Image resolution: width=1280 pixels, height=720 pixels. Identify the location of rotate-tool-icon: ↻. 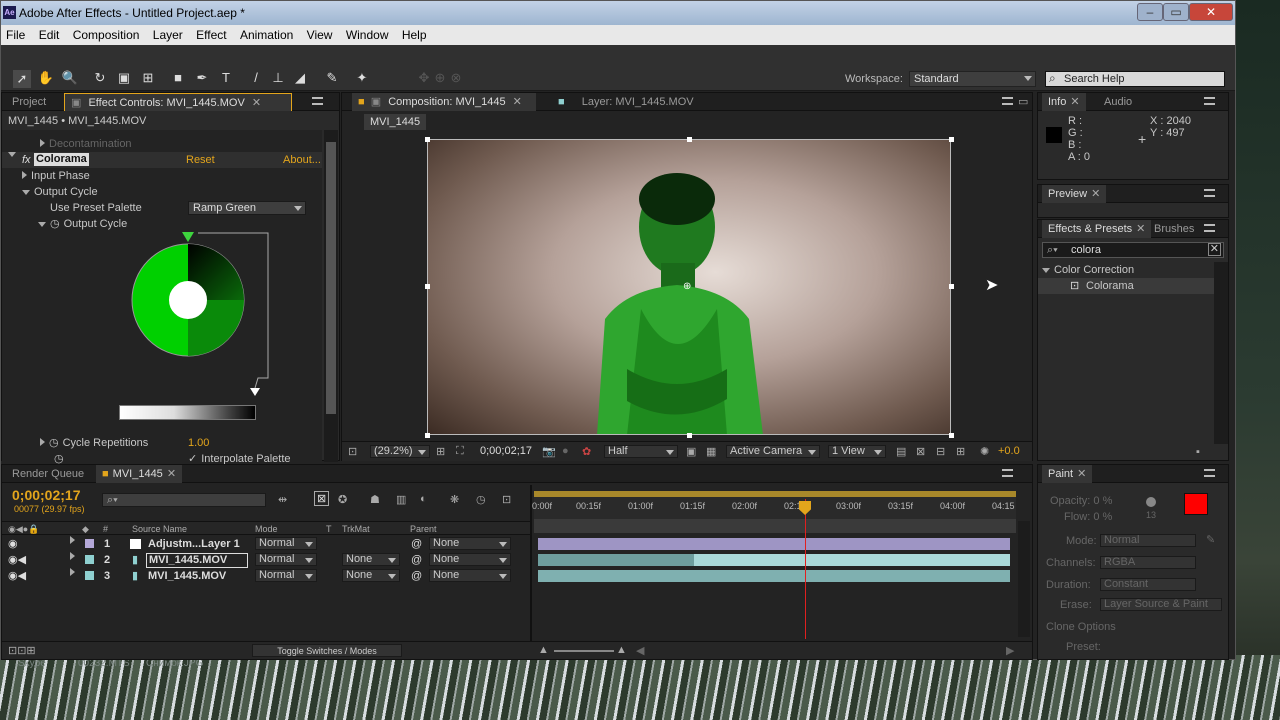
(100, 78).